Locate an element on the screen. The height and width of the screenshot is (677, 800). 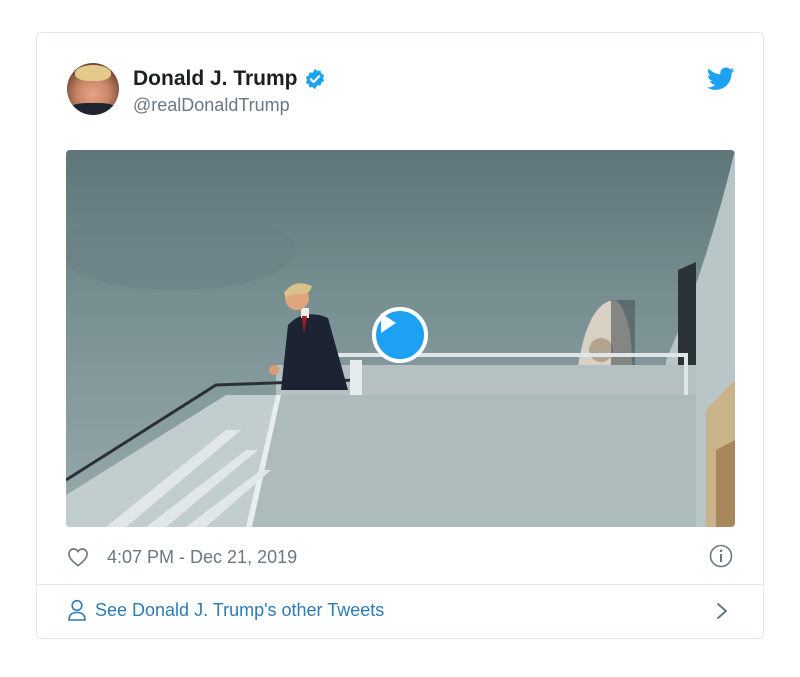
person-icon is located at coordinates (77, 610).